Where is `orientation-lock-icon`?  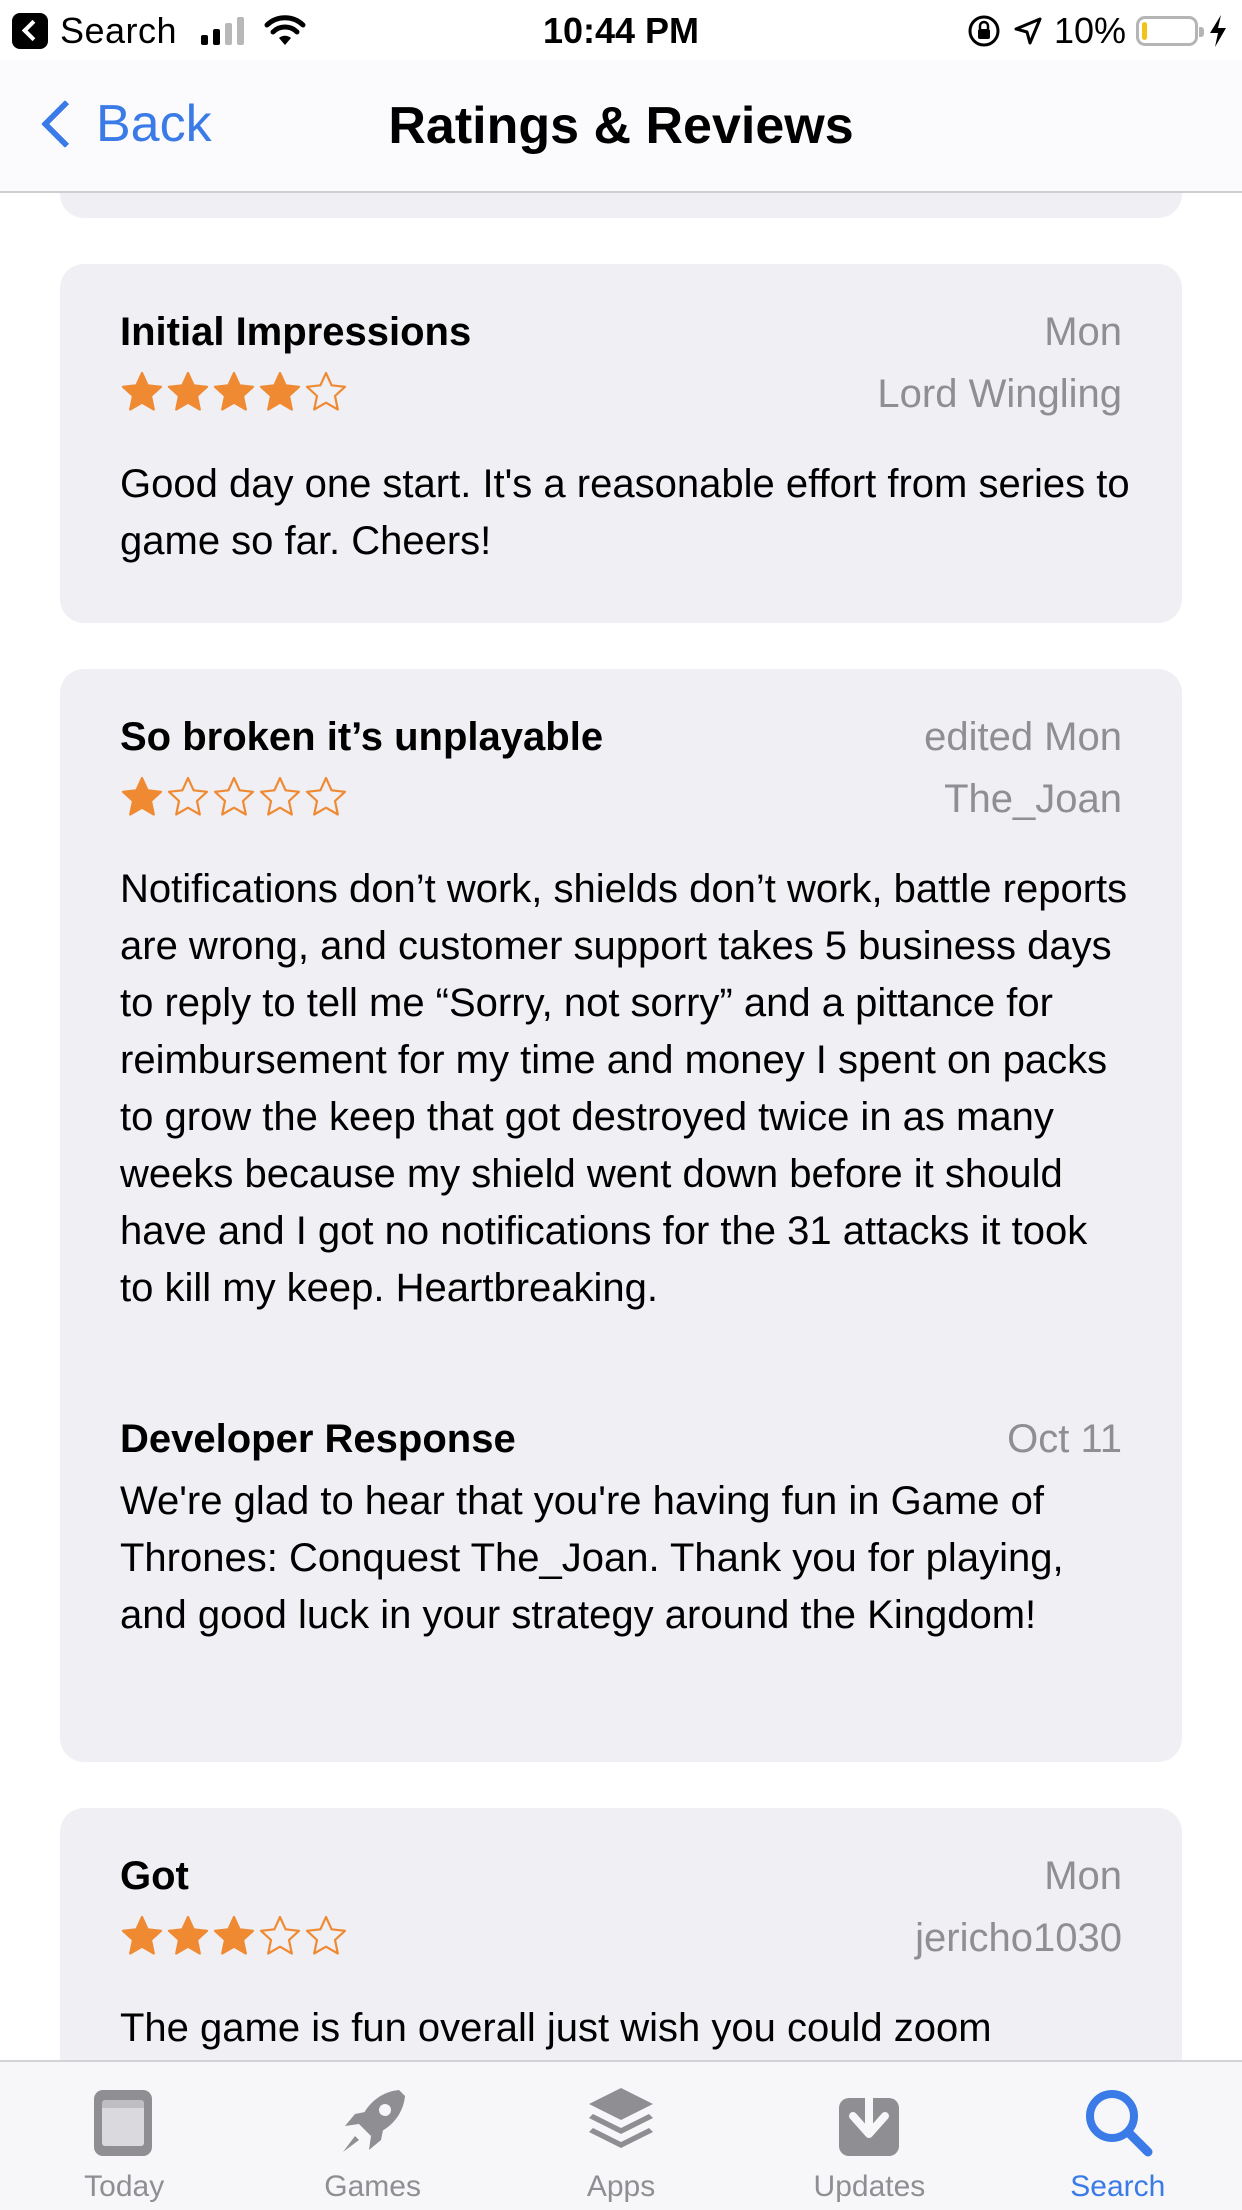
orientation-lock-icon is located at coordinates (984, 31).